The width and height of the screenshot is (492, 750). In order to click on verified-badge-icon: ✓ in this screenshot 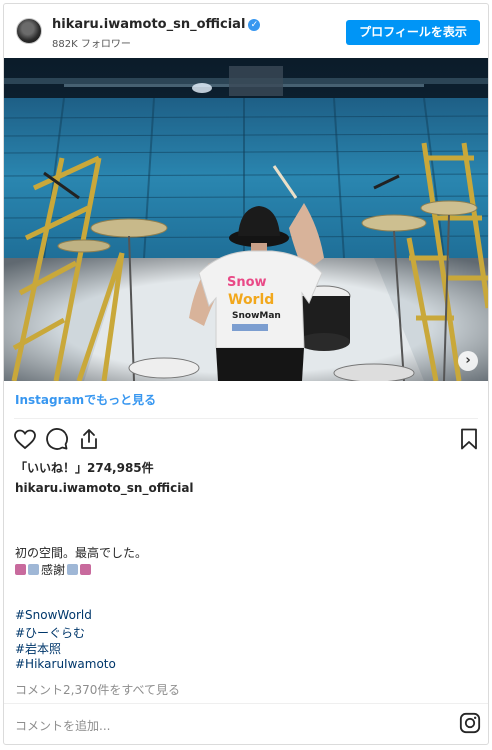, I will do `click(254, 25)`.